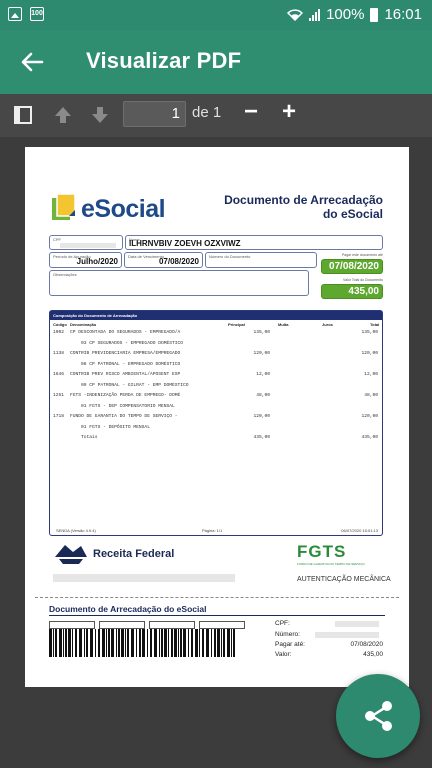 This screenshot has width=432, height=768. Describe the element at coordinates (124, 416) in the screenshot. I see `row-description: FUNDO DE GARANTIA DO TEMPO DE SERVIÇO -` at that location.